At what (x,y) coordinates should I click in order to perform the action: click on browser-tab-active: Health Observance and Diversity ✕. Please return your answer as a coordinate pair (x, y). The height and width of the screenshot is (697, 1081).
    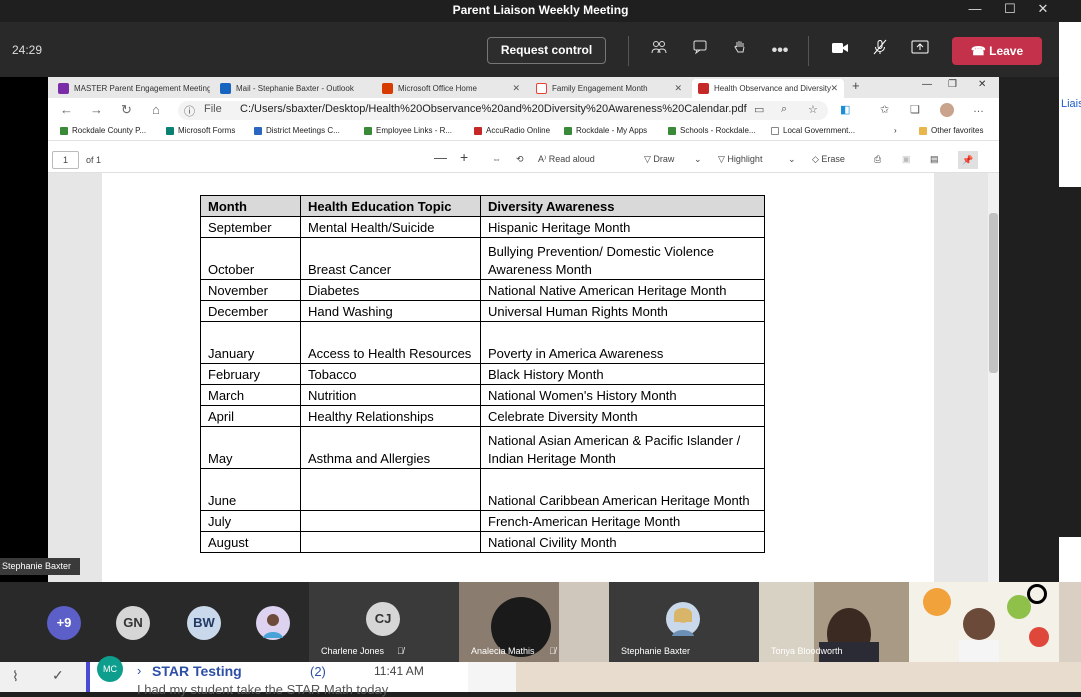
    Looking at the image, I should click on (768, 88).